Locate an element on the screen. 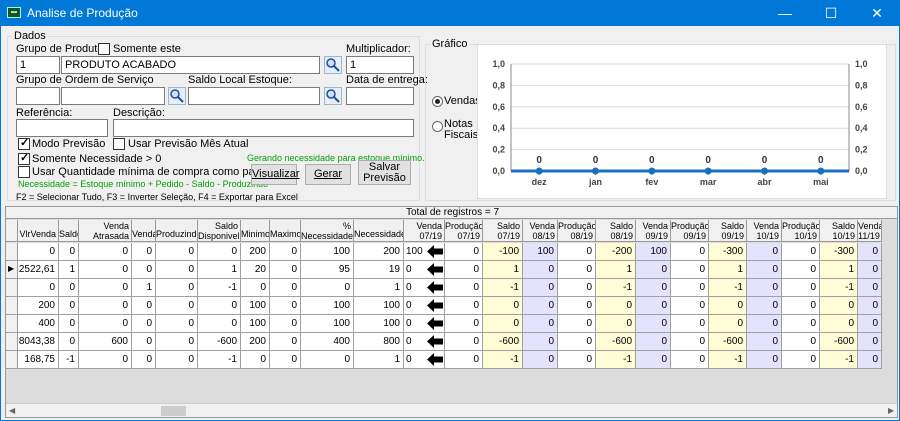 The width and height of the screenshot is (900, 421). somente-este-checkbox is located at coordinates (104, 49).